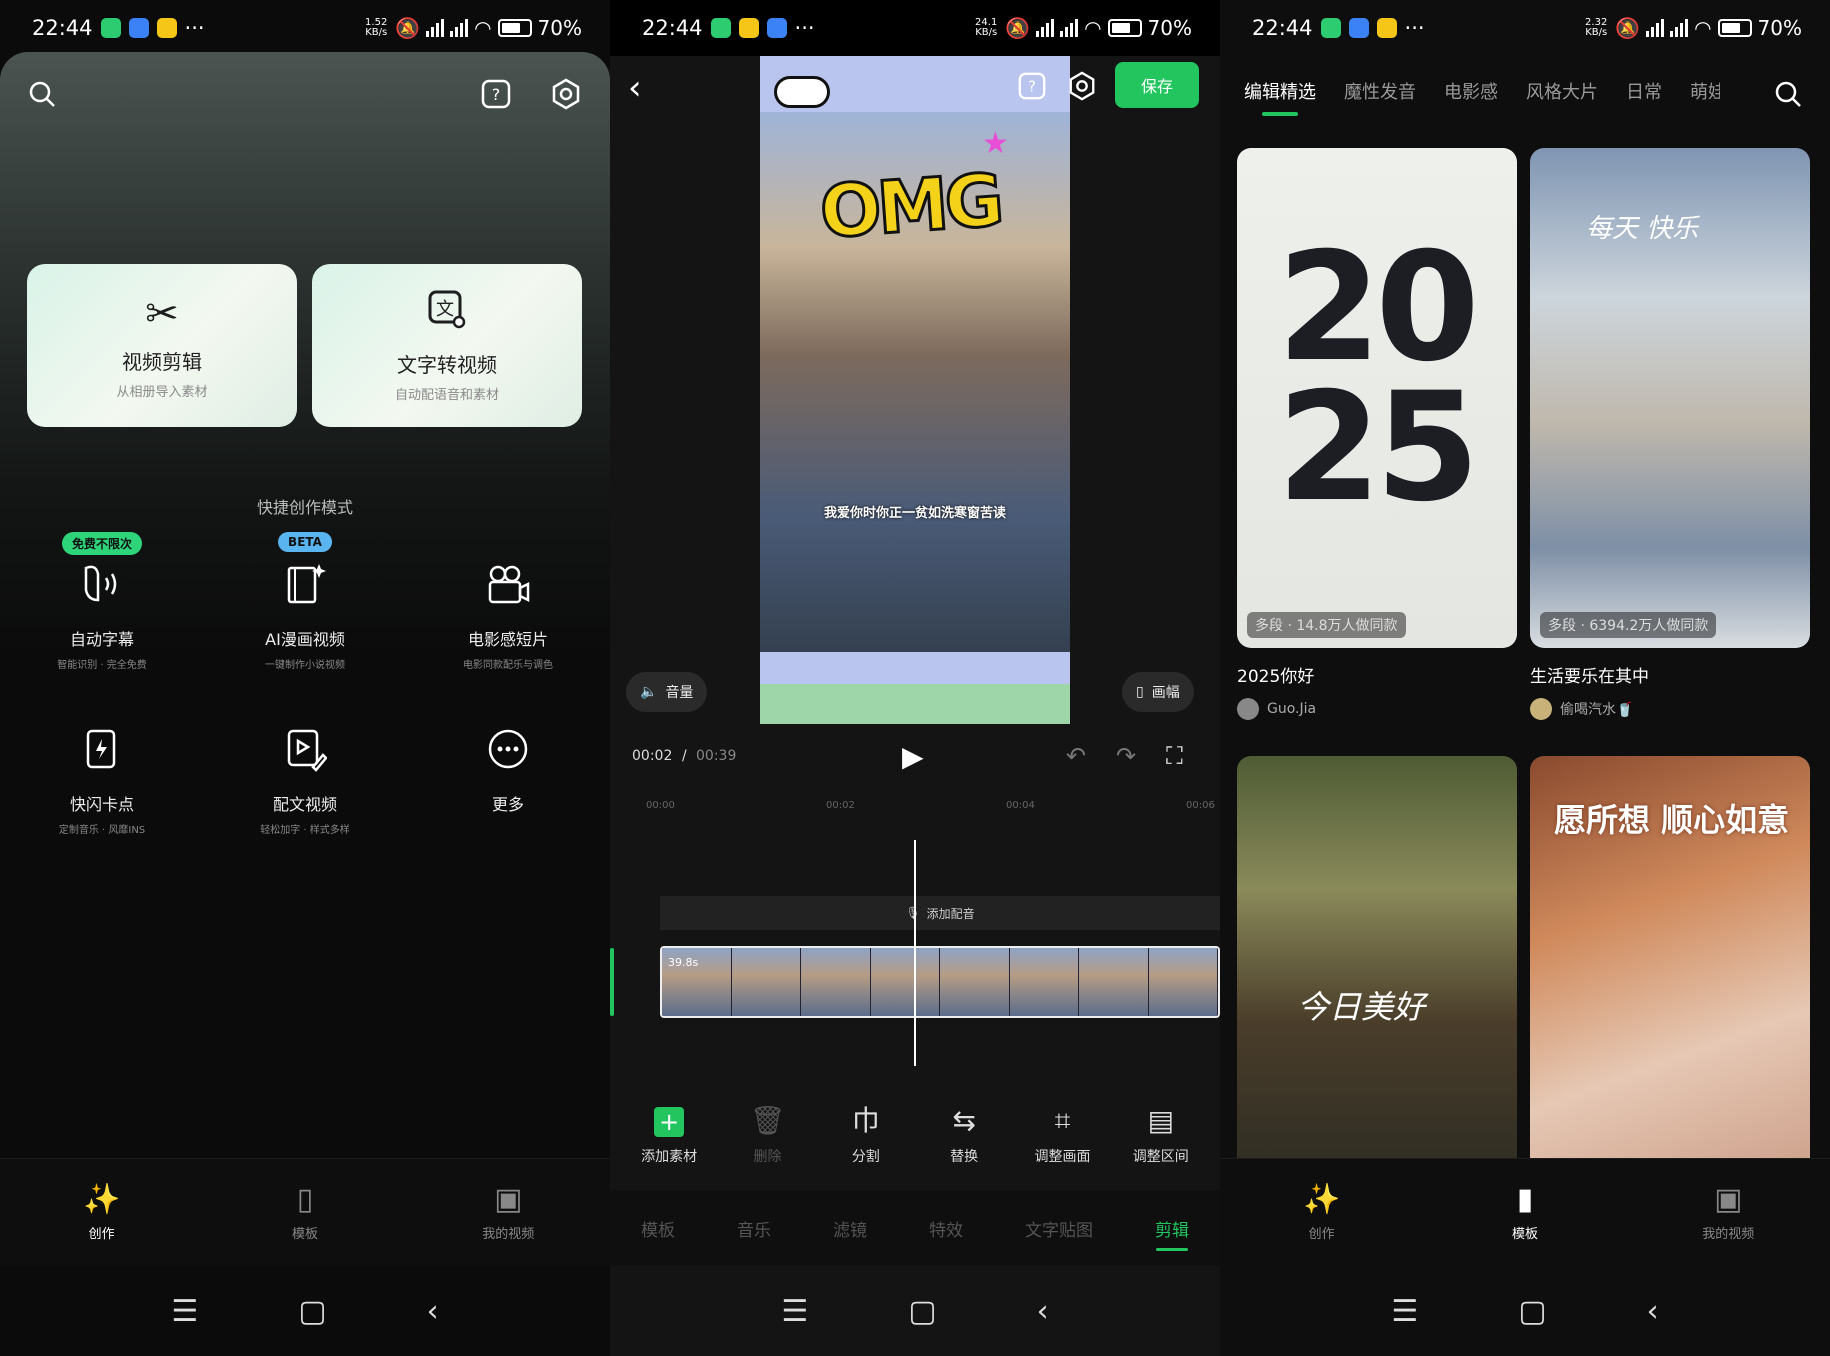  What do you see at coordinates (1169, 28) in the screenshot?
I see `battery-level: 70%` at bounding box center [1169, 28].